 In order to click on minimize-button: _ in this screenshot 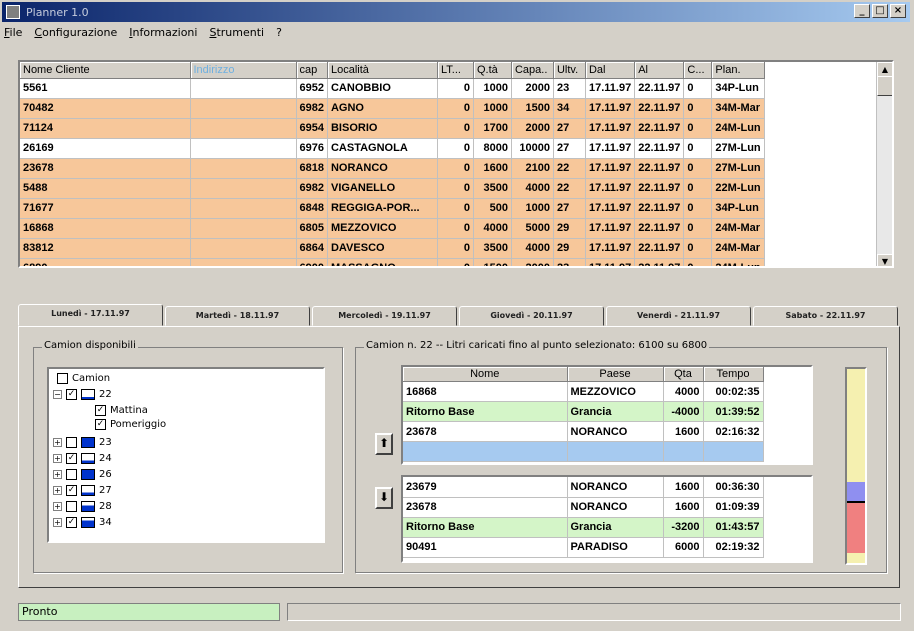, I will do `click(862, 11)`.